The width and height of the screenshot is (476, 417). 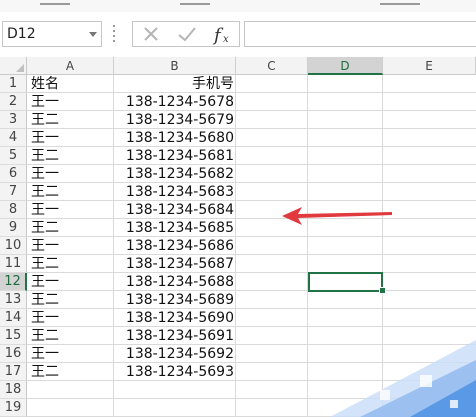 What do you see at coordinates (45, 336) in the screenshot?
I see `cell-a15: 王二` at bounding box center [45, 336].